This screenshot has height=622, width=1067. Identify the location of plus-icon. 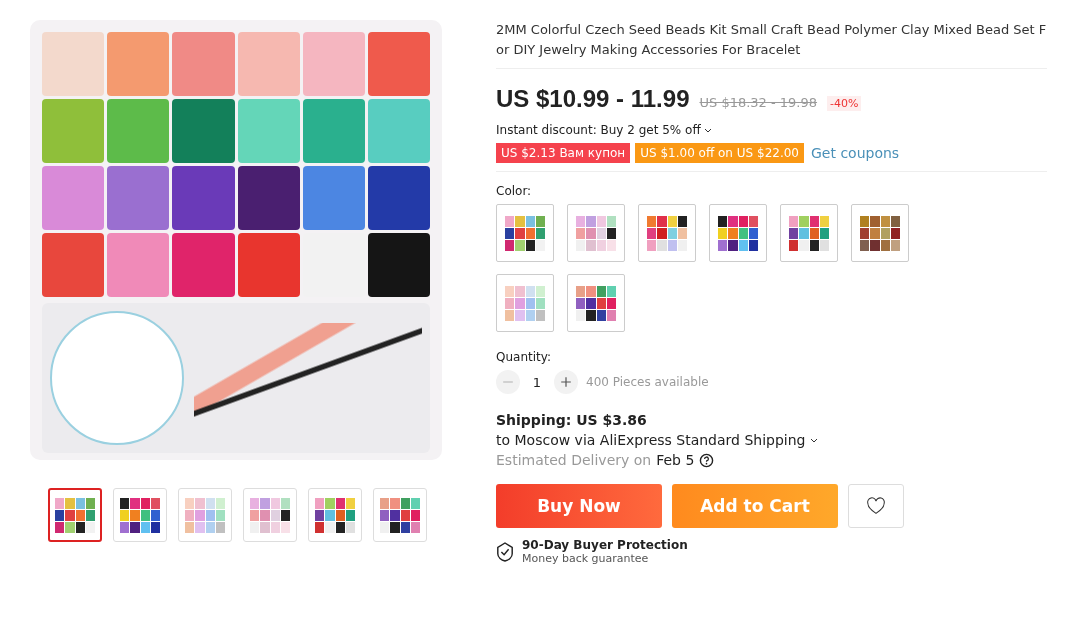
(566, 382).